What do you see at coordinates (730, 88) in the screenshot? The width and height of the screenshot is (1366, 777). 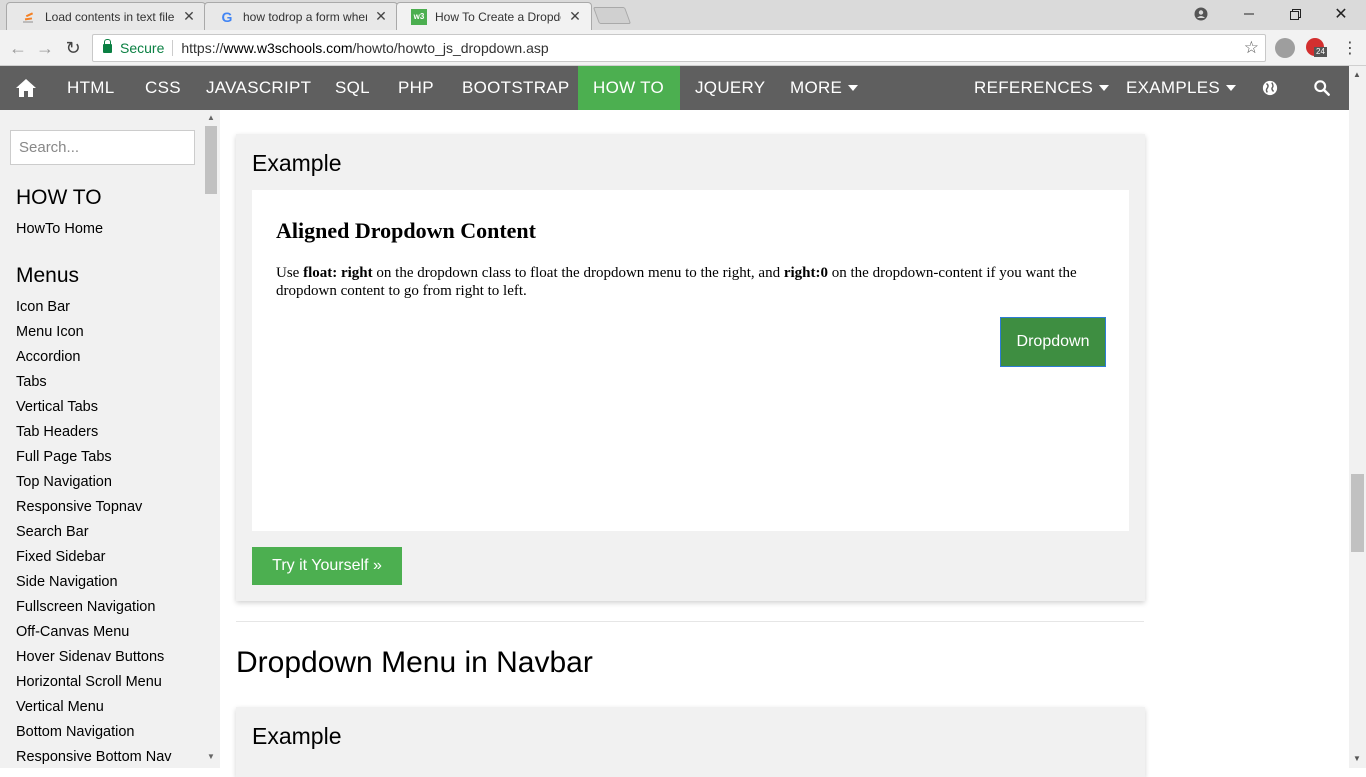 I see `nav-jquery: JQUERY` at bounding box center [730, 88].